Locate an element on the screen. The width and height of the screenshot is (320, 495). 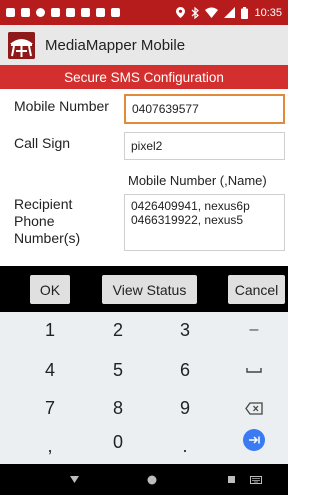
call-sign-label: Call Sign is located at coordinates (42, 143).